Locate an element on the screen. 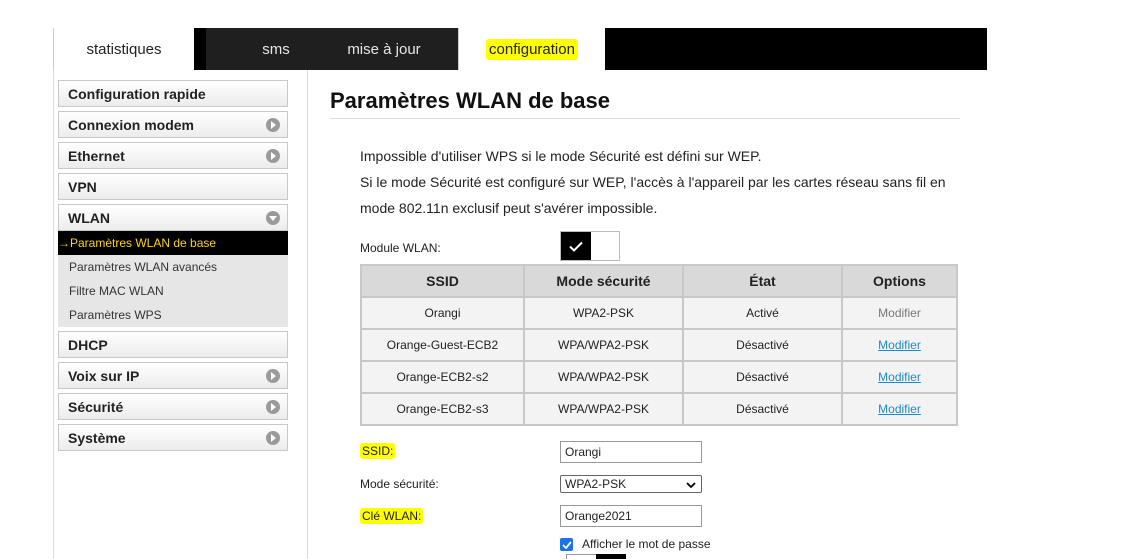 This screenshot has width=1131, height=559. sidebar-item-securite: Sécurité is located at coordinates (173, 406).